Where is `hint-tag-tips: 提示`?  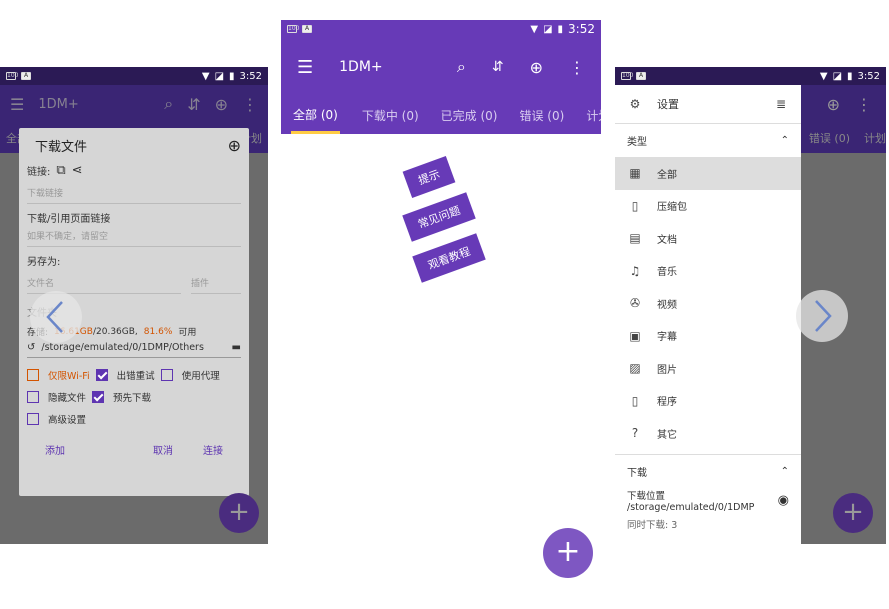
hint-tag-tips: 提示 is located at coordinates (429, 177).